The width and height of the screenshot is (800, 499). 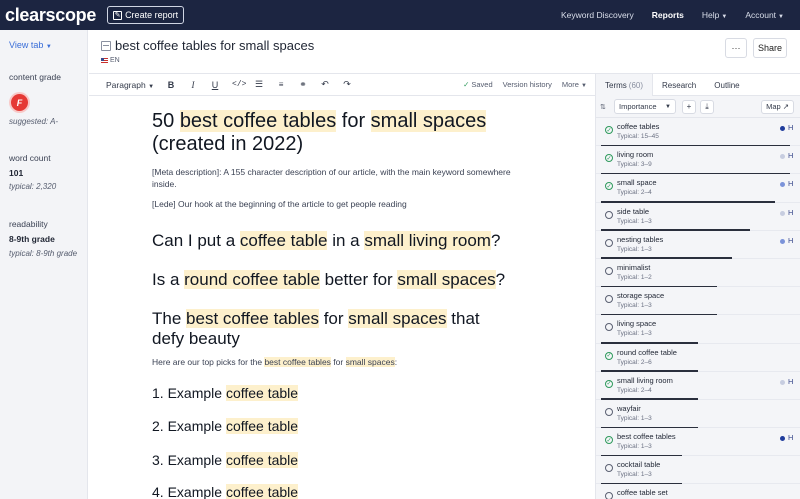 What do you see at coordinates (281, 84) in the screenshot?
I see `numbered-list-icon: ≡` at bounding box center [281, 84].